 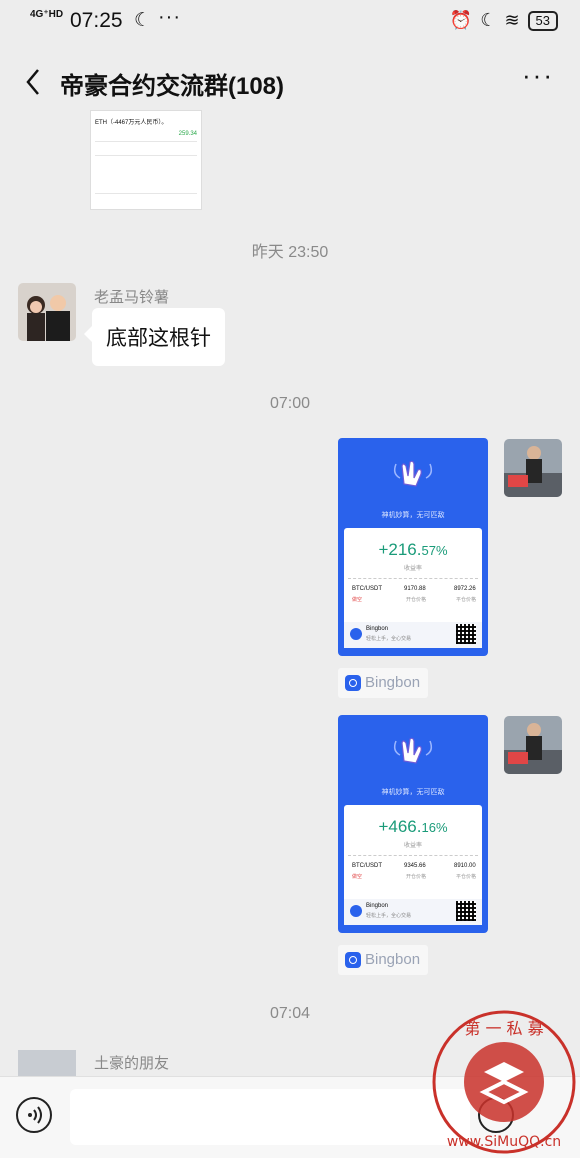 What do you see at coordinates (143, 20) in the screenshot?
I see `moon-icon: ☾` at bounding box center [143, 20].